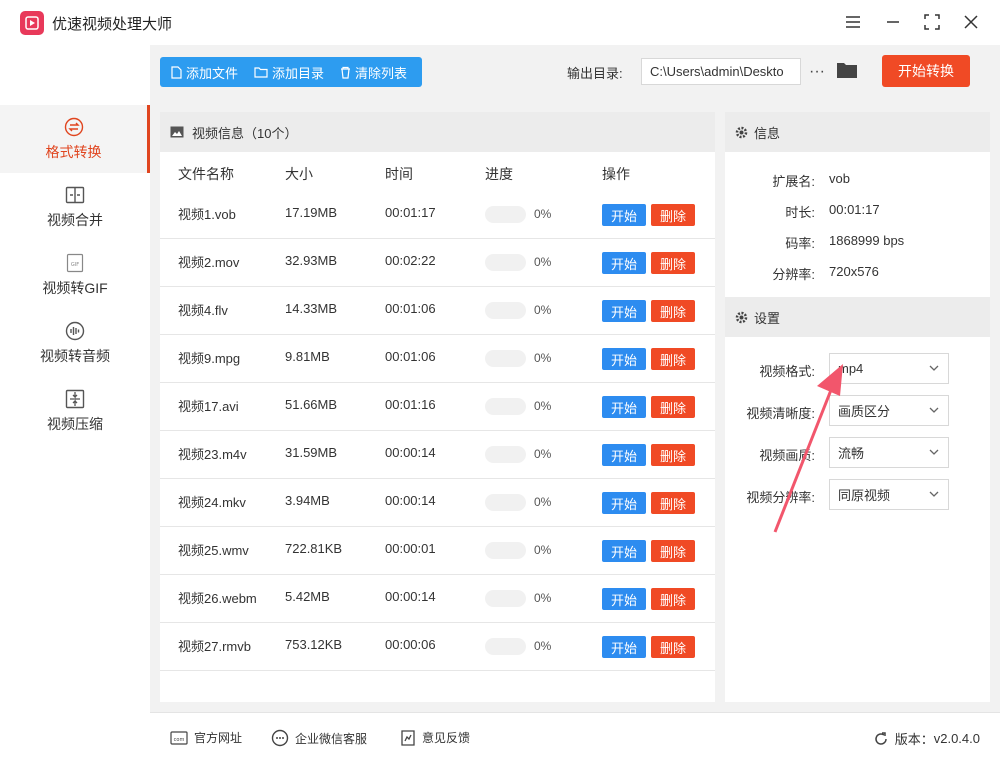  I want to click on col-time: 时间, so click(399, 174).